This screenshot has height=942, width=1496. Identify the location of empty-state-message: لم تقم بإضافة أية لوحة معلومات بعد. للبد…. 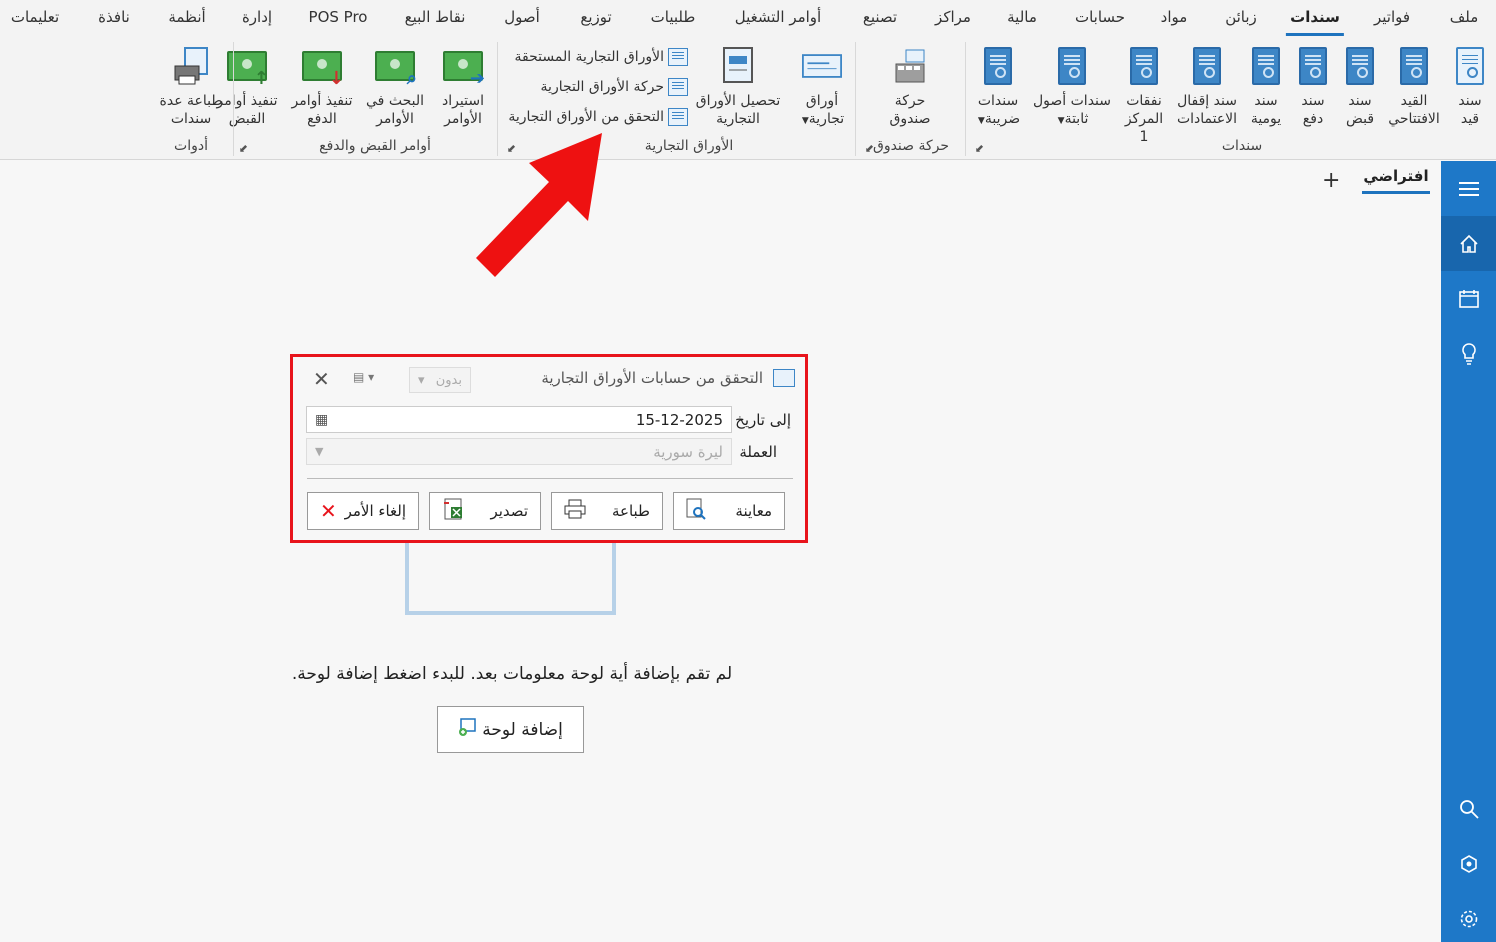
(512, 674).